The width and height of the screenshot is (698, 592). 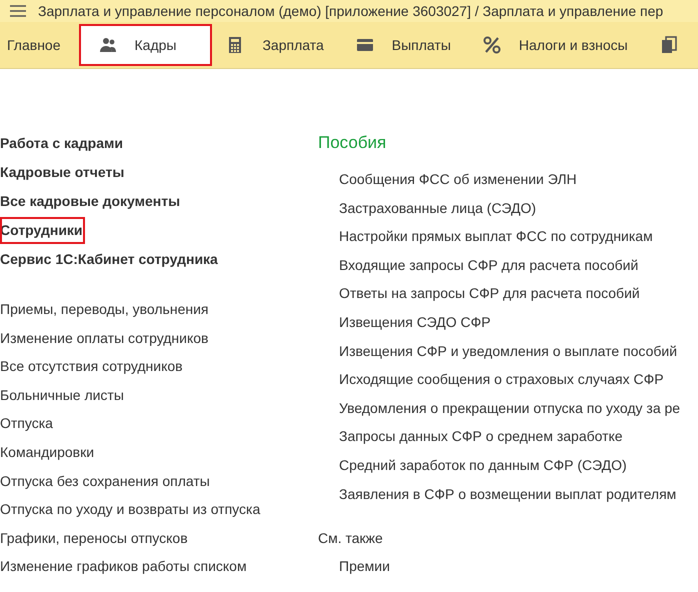 What do you see at coordinates (62, 172) in the screenshot?
I see `section-link: Кадровые отчеты` at bounding box center [62, 172].